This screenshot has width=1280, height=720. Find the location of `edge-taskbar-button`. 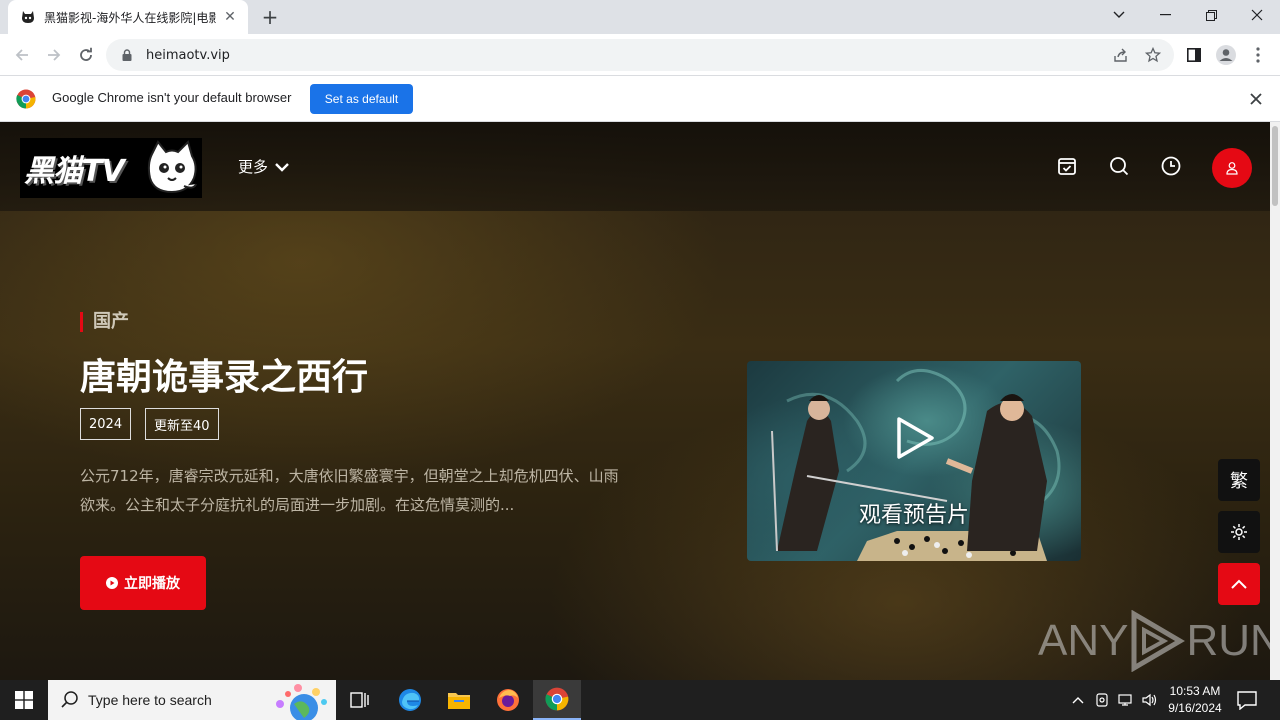

edge-taskbar-button is located at coordinates (410, 700).